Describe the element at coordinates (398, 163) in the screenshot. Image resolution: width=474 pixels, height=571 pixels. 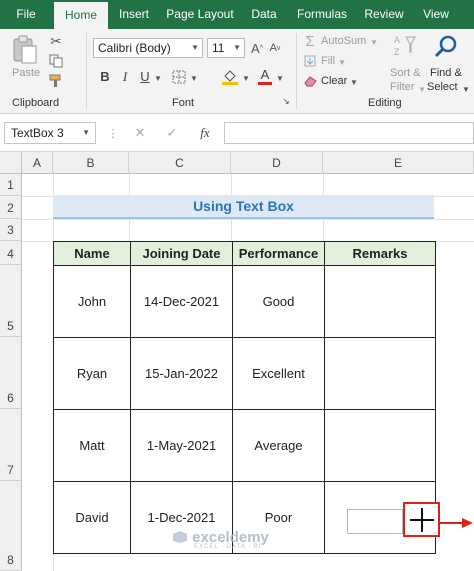
I see `column-header-e: E` at that location.